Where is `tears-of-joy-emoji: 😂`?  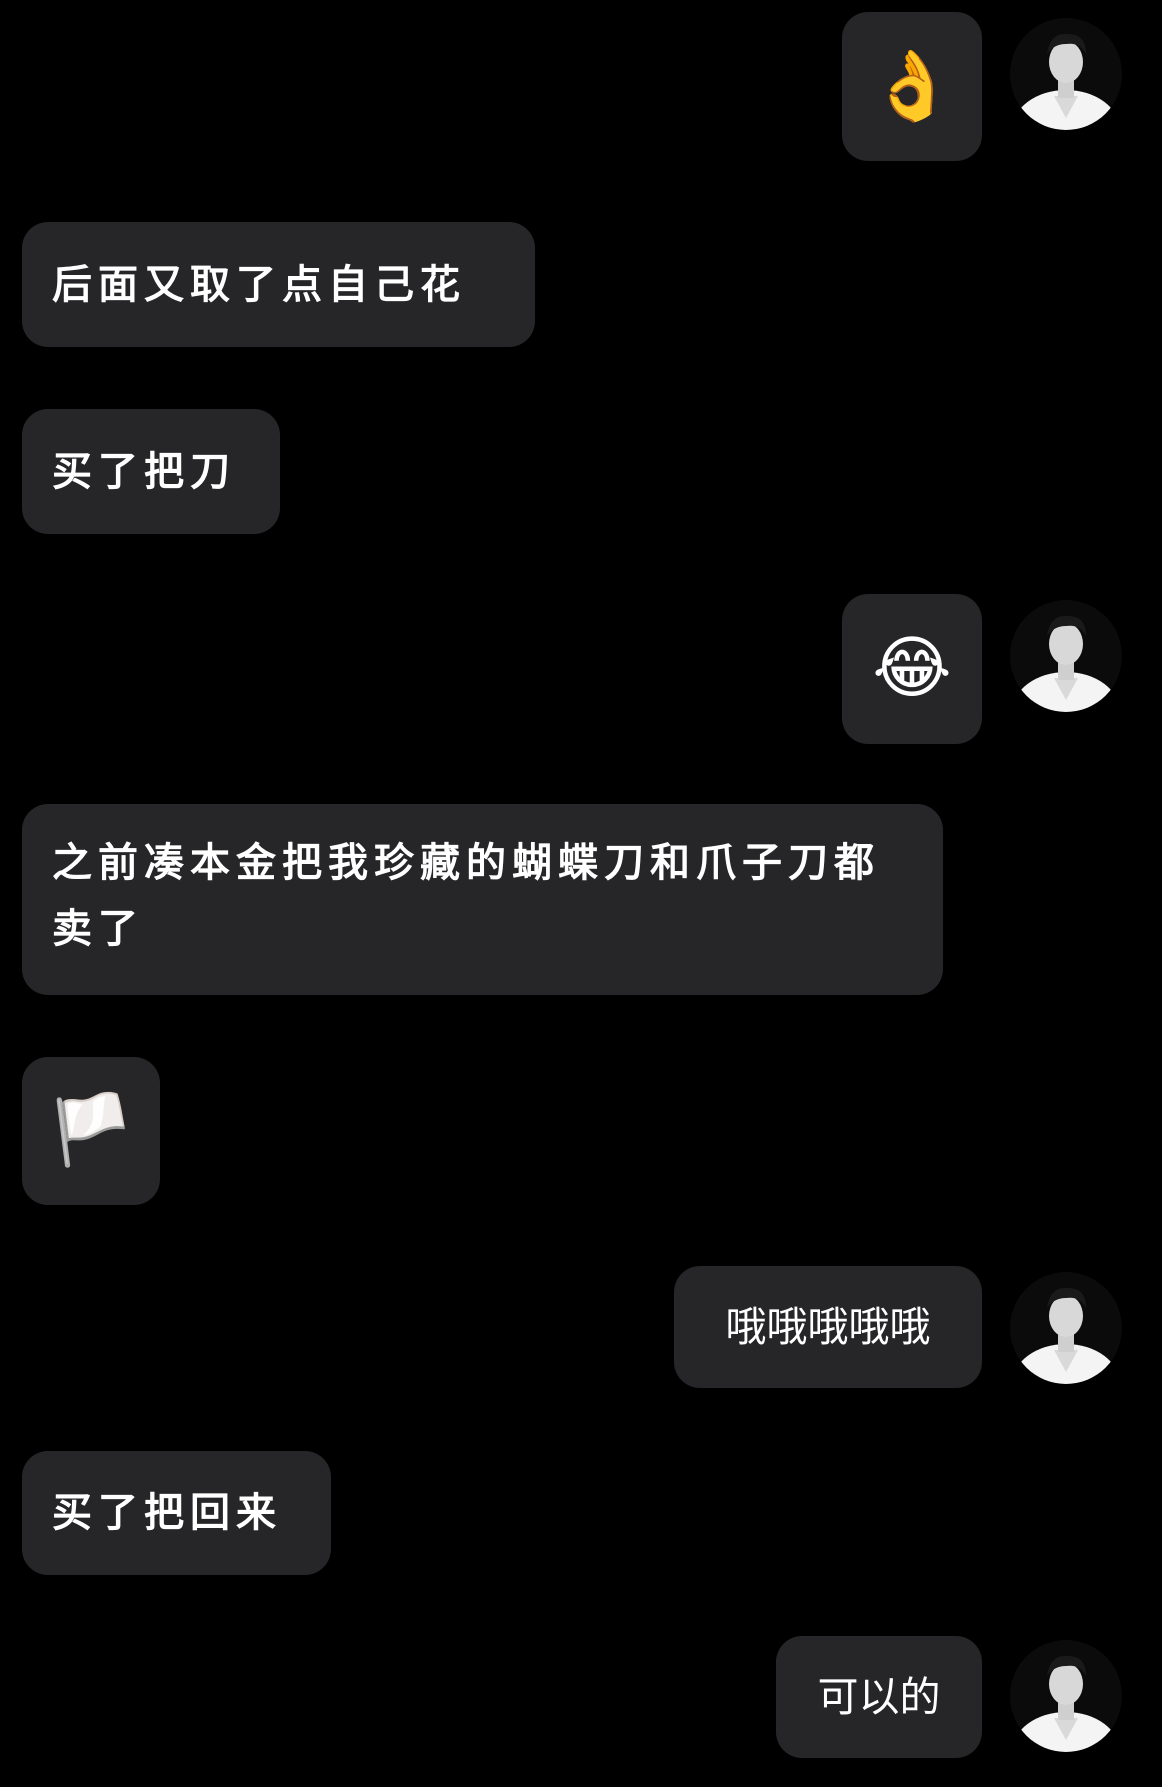 tears-of-joy-emoji: 😂 is located at coordinates (912, 668).